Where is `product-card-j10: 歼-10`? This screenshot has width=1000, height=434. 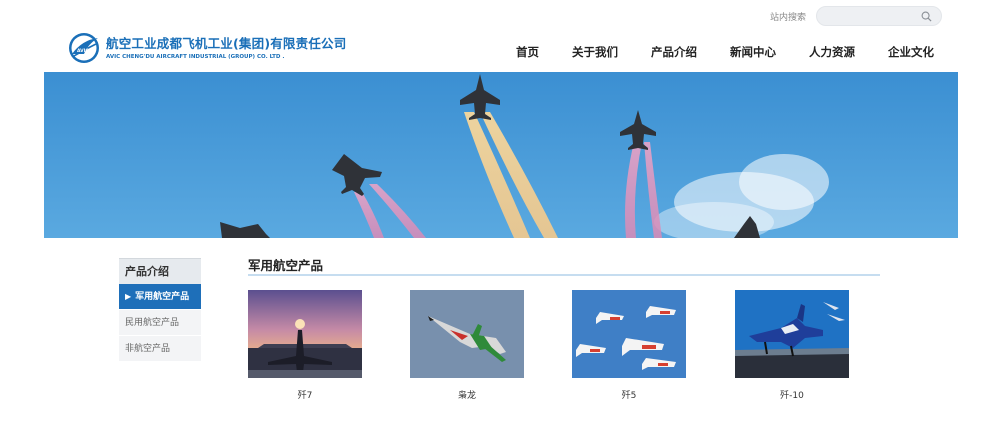
product-card-j10: 歼-10 is located at coordinates (792, 345).